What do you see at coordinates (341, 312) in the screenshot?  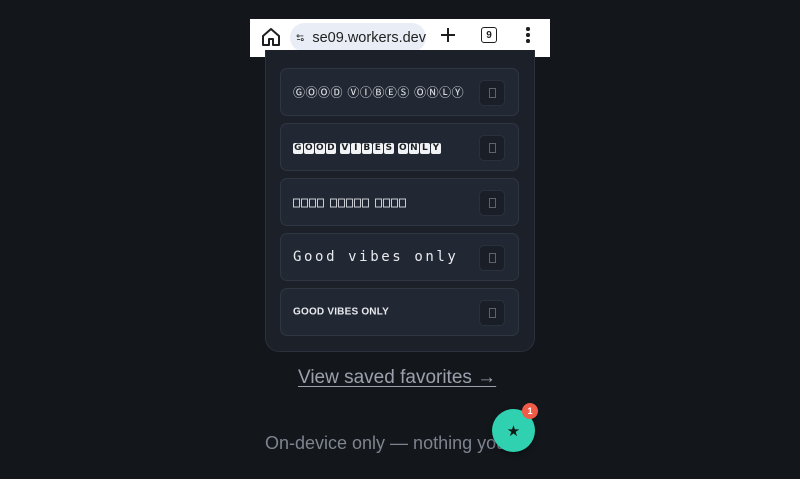 I see `style-sample: GOOD VIBES ONLY` at bounding box center [341, 312].